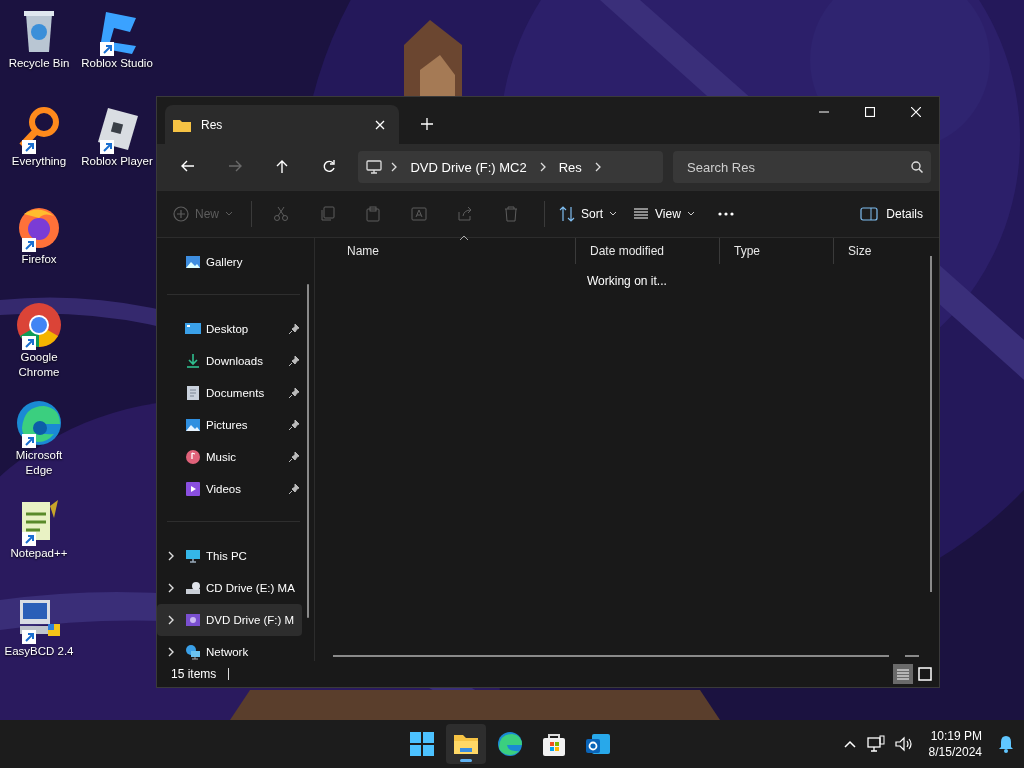 The height and width of the screenshot is (768, 1024). Describe the element at coordinates (117, 63) in the screenshot. I see `icon-label: Roblox Studio` at that location.